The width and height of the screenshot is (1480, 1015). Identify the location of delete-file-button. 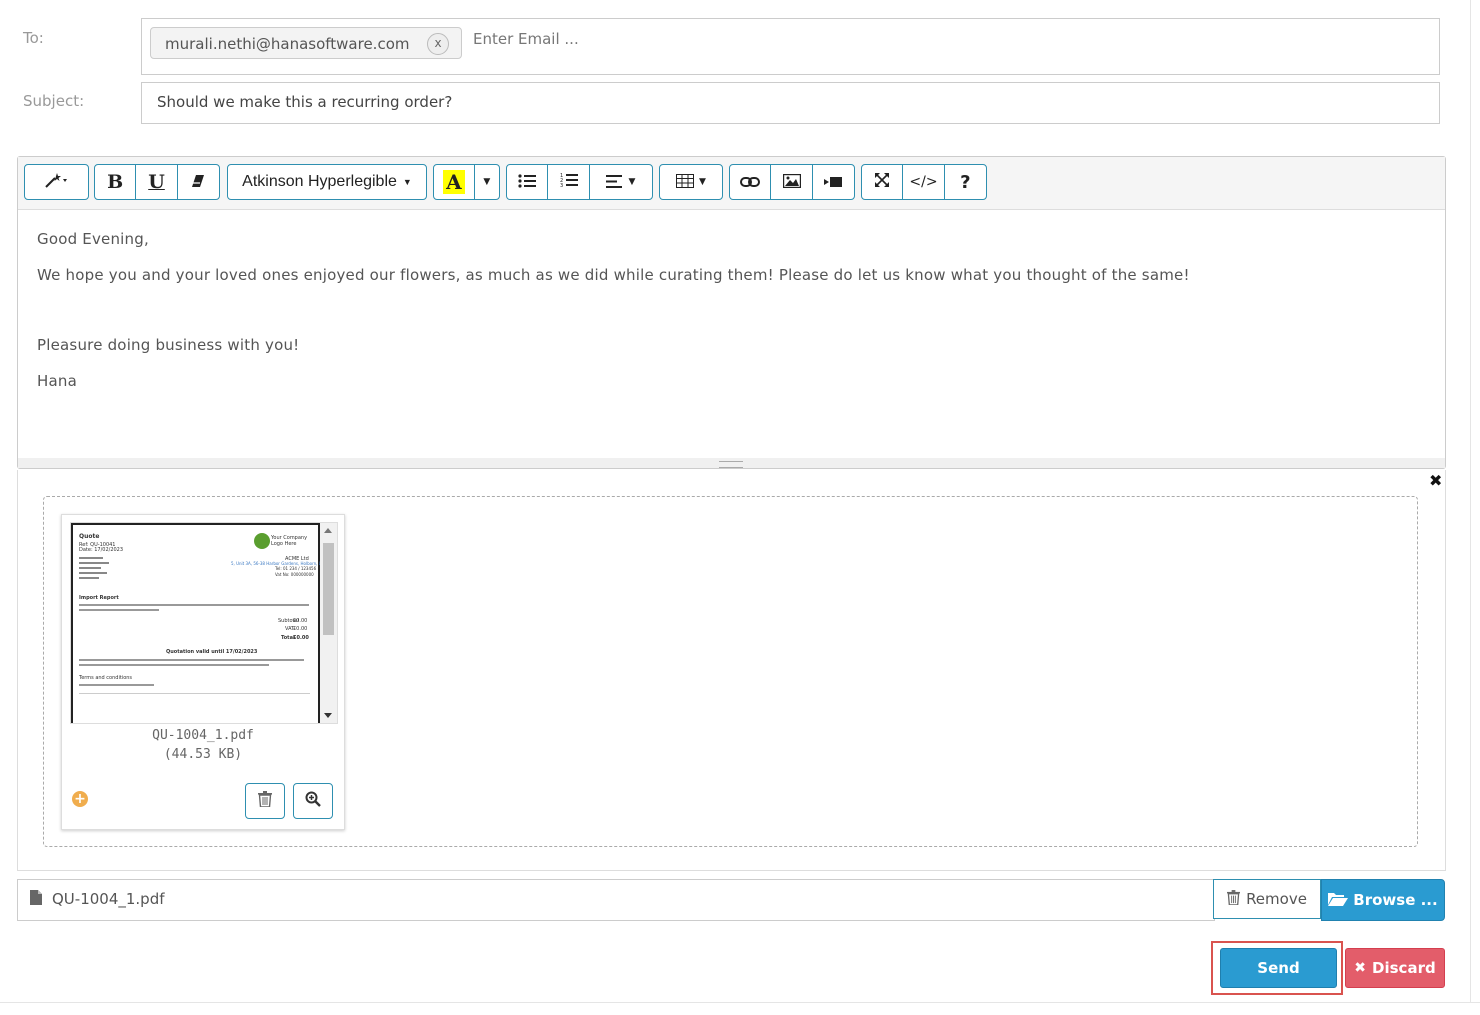
(265, 801).